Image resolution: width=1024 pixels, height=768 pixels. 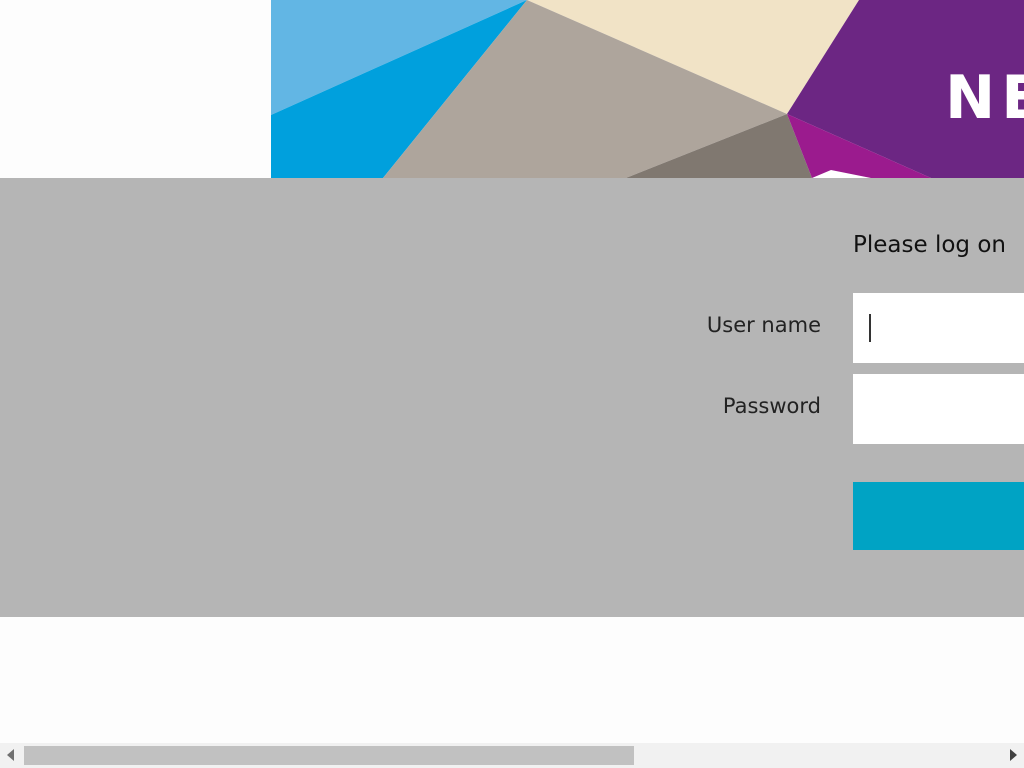 I want to click on scroll-right-arrow-icon, so click(x=1013, y=755).